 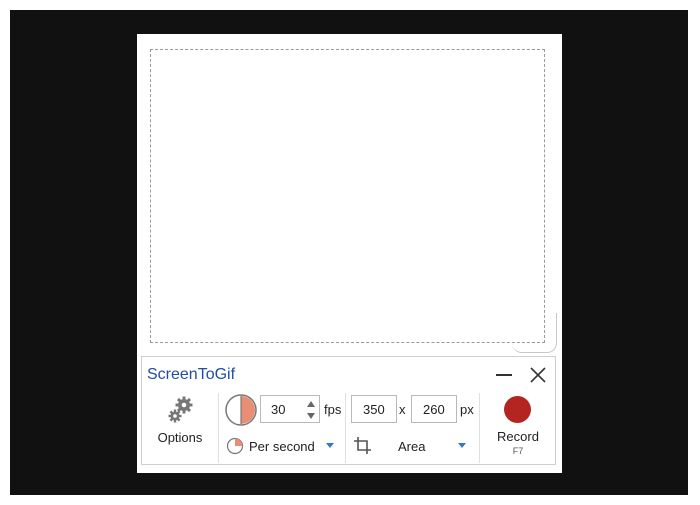 What do you see at coordinates (180, 426) in the screenshot?
I see `options-button: Options` at bounding box center [180, 426].